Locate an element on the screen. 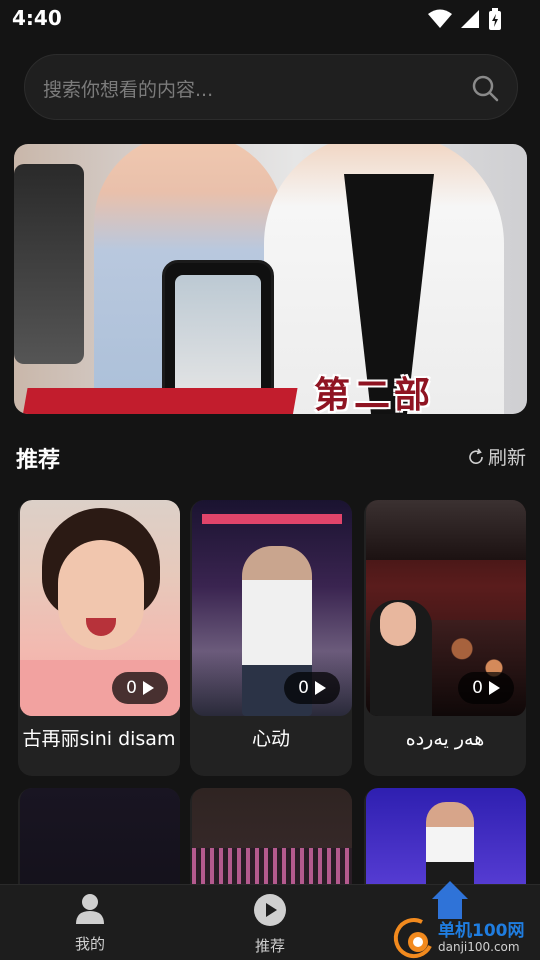 The width and height of the screenshot is (540, 960). refresh-button: 刷新 is located at coordinates (496, 456).